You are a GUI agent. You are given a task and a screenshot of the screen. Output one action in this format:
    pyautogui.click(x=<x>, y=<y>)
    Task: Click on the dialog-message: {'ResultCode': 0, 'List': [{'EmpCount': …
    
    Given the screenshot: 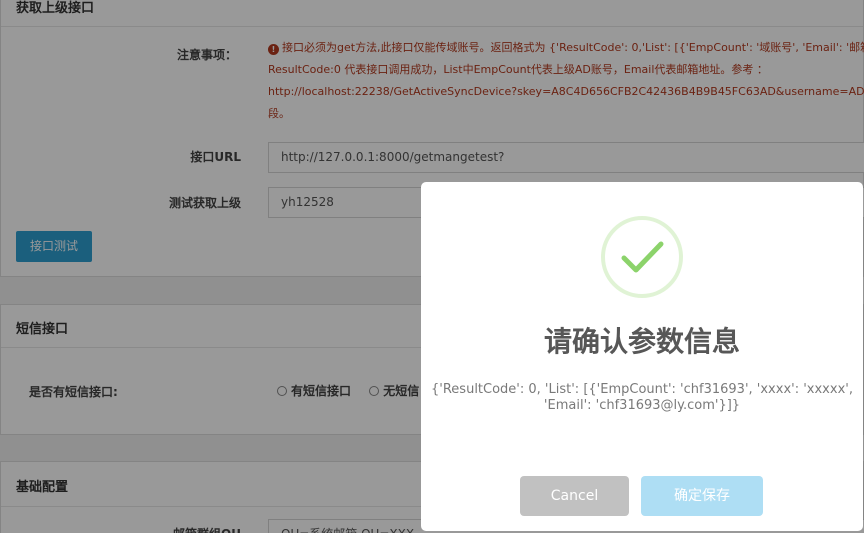 What is the action you would take?
    pyautogui.click(x=642, y=397)
    